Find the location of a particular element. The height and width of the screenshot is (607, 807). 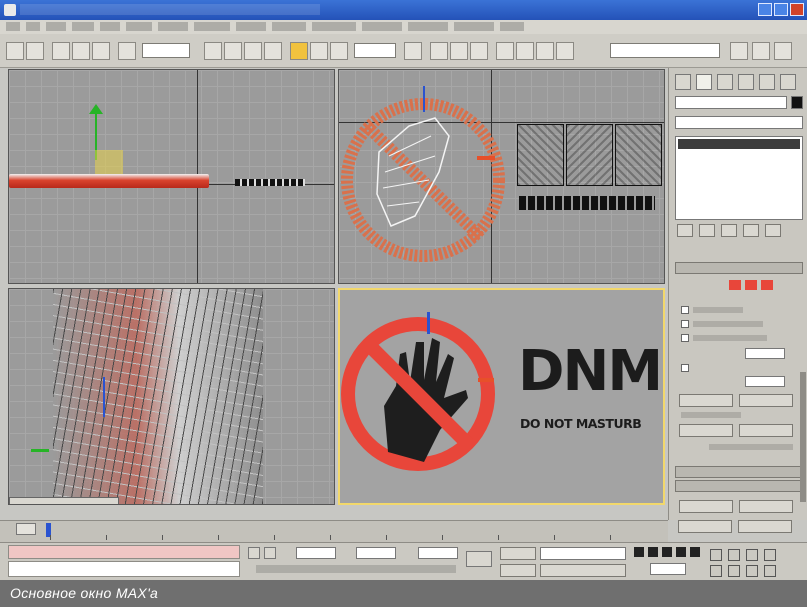

maxscript-listener is located at coordinates (124, 552).